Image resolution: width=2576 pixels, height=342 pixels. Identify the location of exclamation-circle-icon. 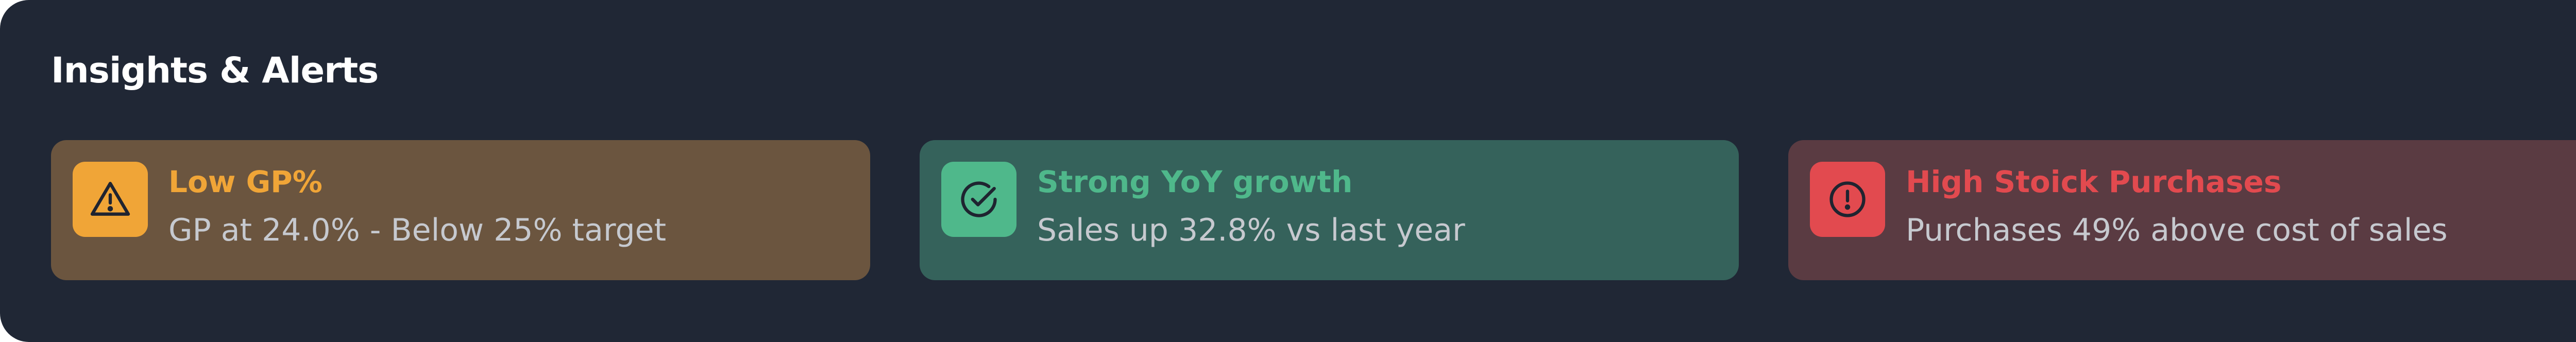
(1847, 199).